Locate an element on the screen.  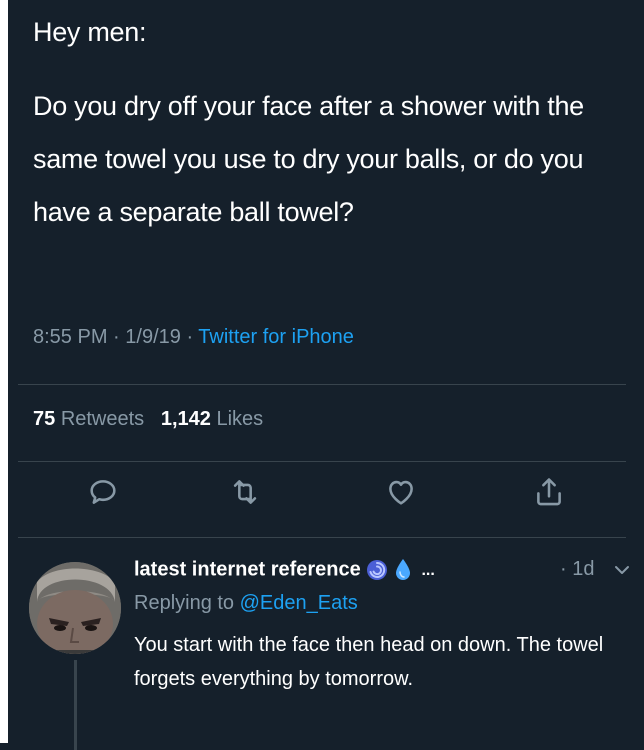
retweet-icon is located at coordinates (245, 492).